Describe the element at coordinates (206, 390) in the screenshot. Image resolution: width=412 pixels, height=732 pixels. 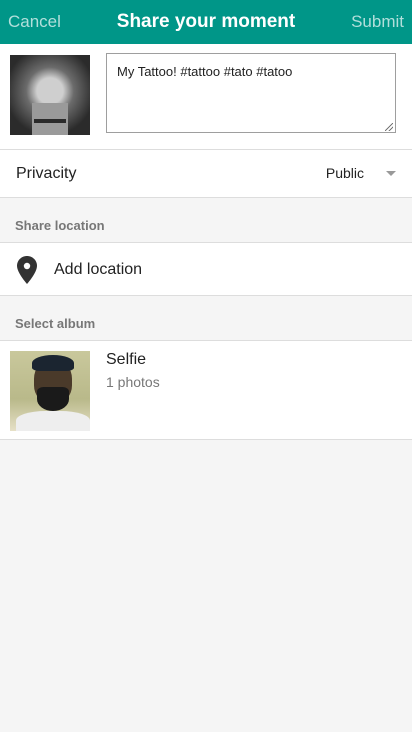
I see `album-item: Selfie 1 photos` at that location.